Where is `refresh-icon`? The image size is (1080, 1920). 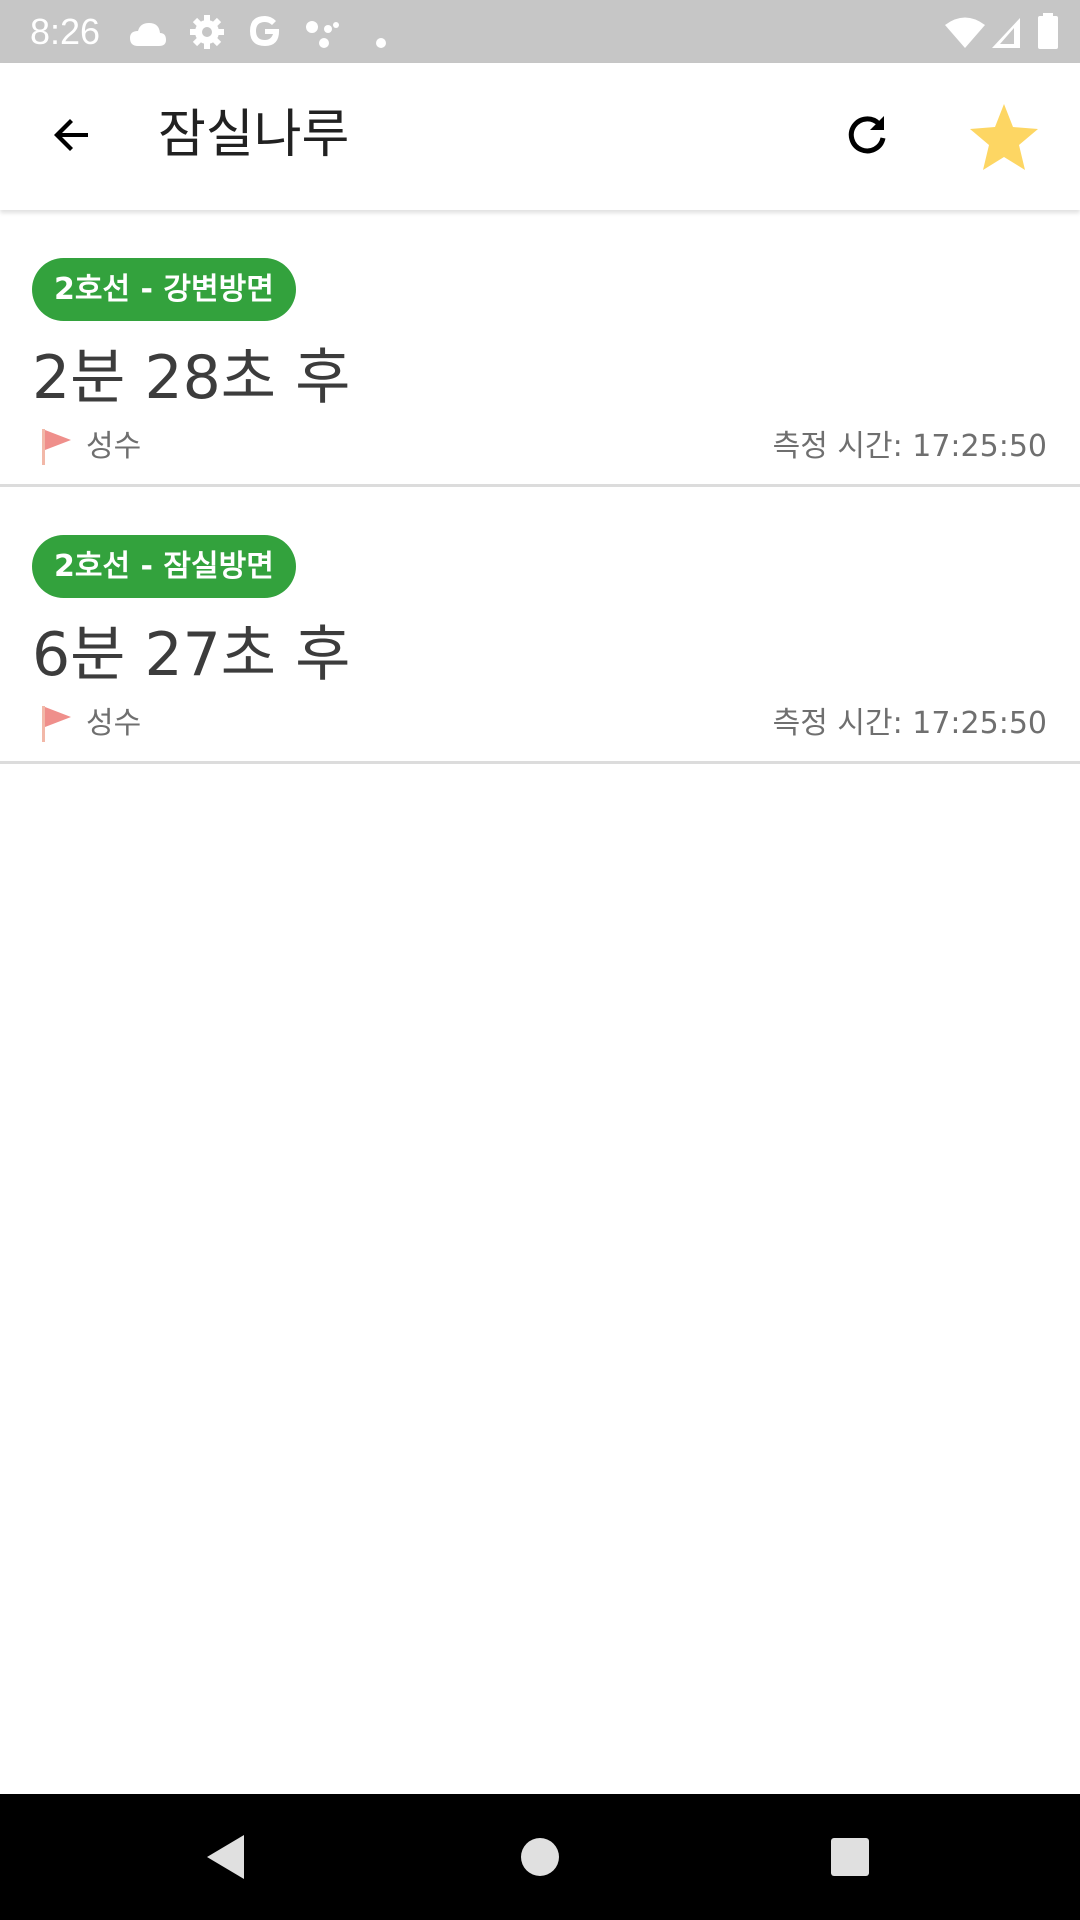
refresh-icon is located at coordinates (867, 135).